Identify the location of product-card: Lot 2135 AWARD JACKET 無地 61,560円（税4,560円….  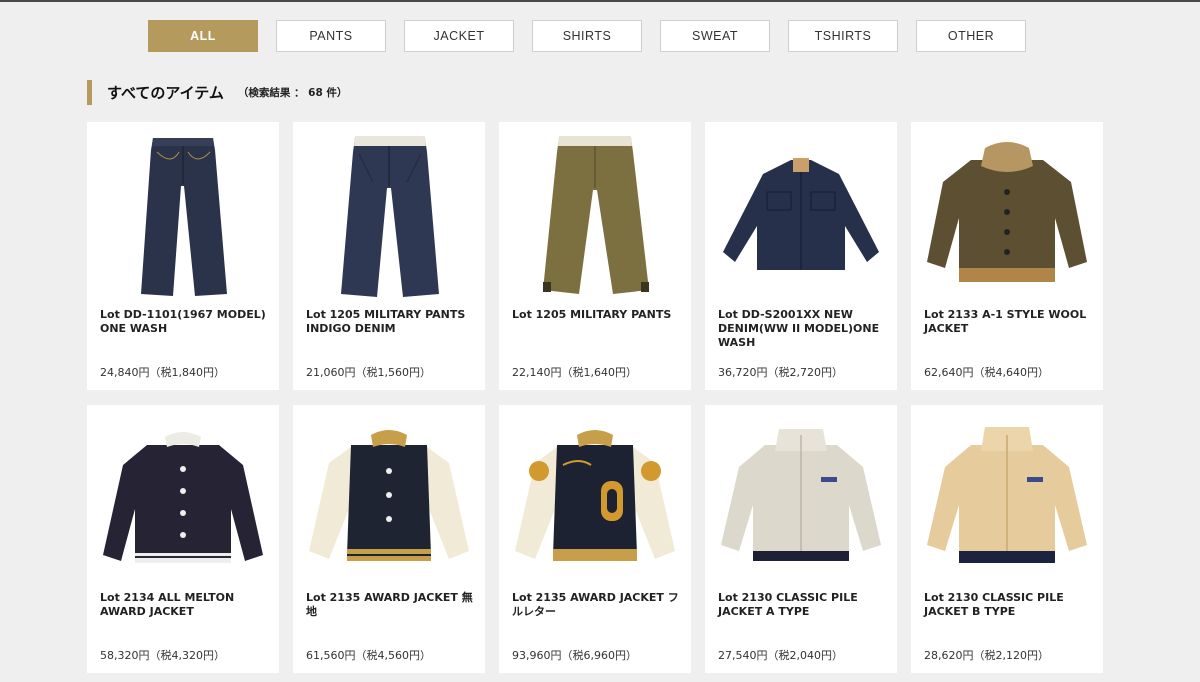
(389, 539).